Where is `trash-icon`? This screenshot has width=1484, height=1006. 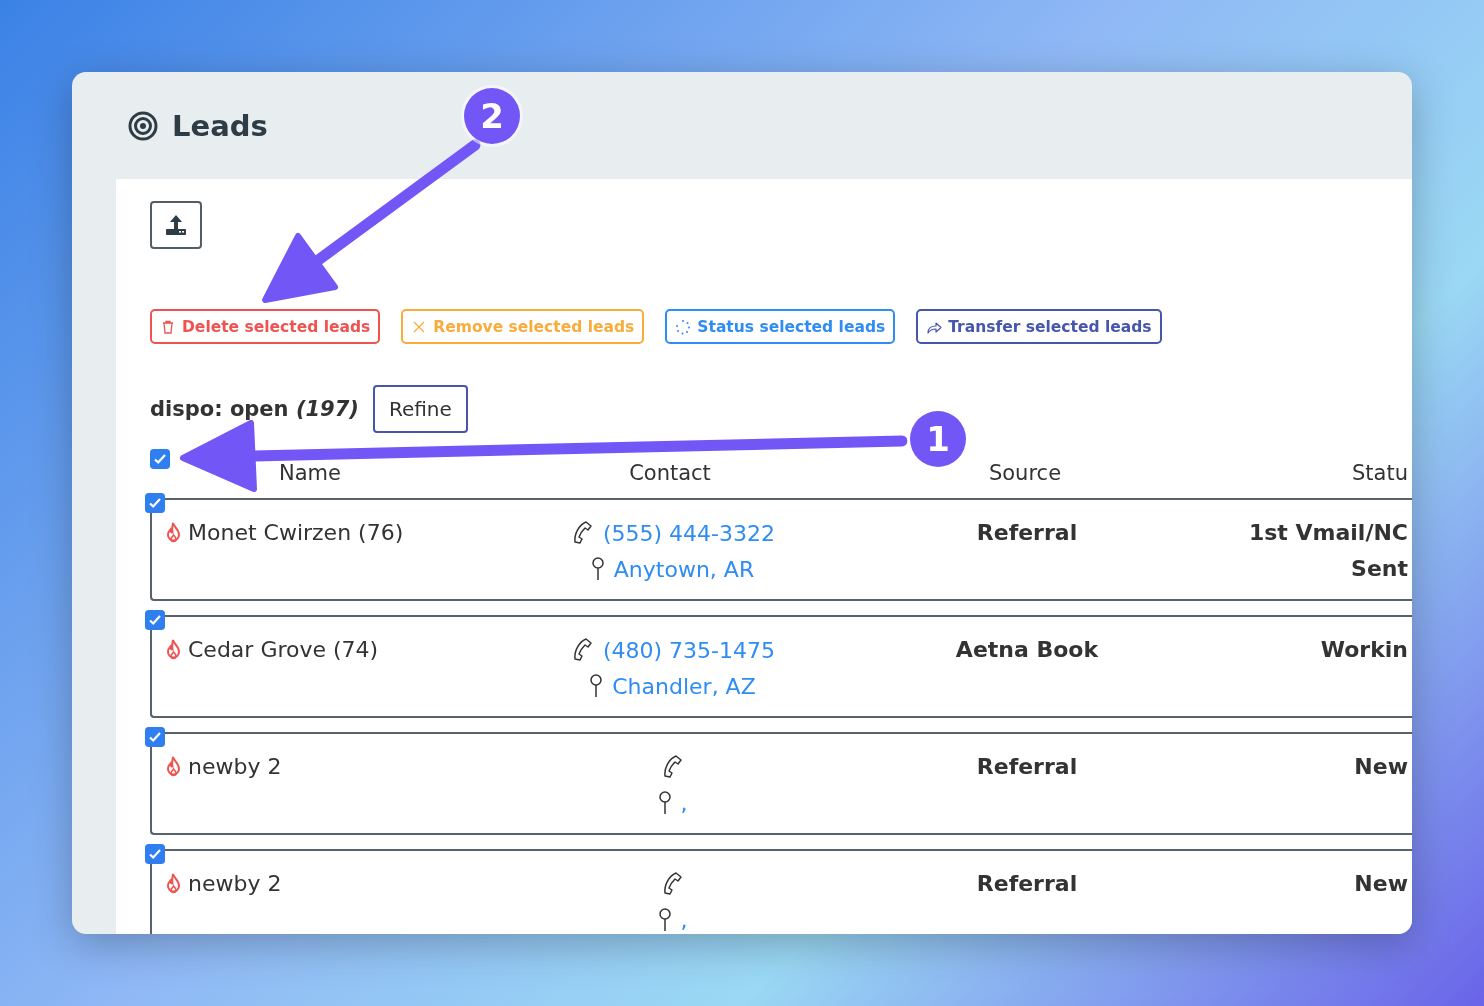 trash-icon is located at coordinates (168, 326).